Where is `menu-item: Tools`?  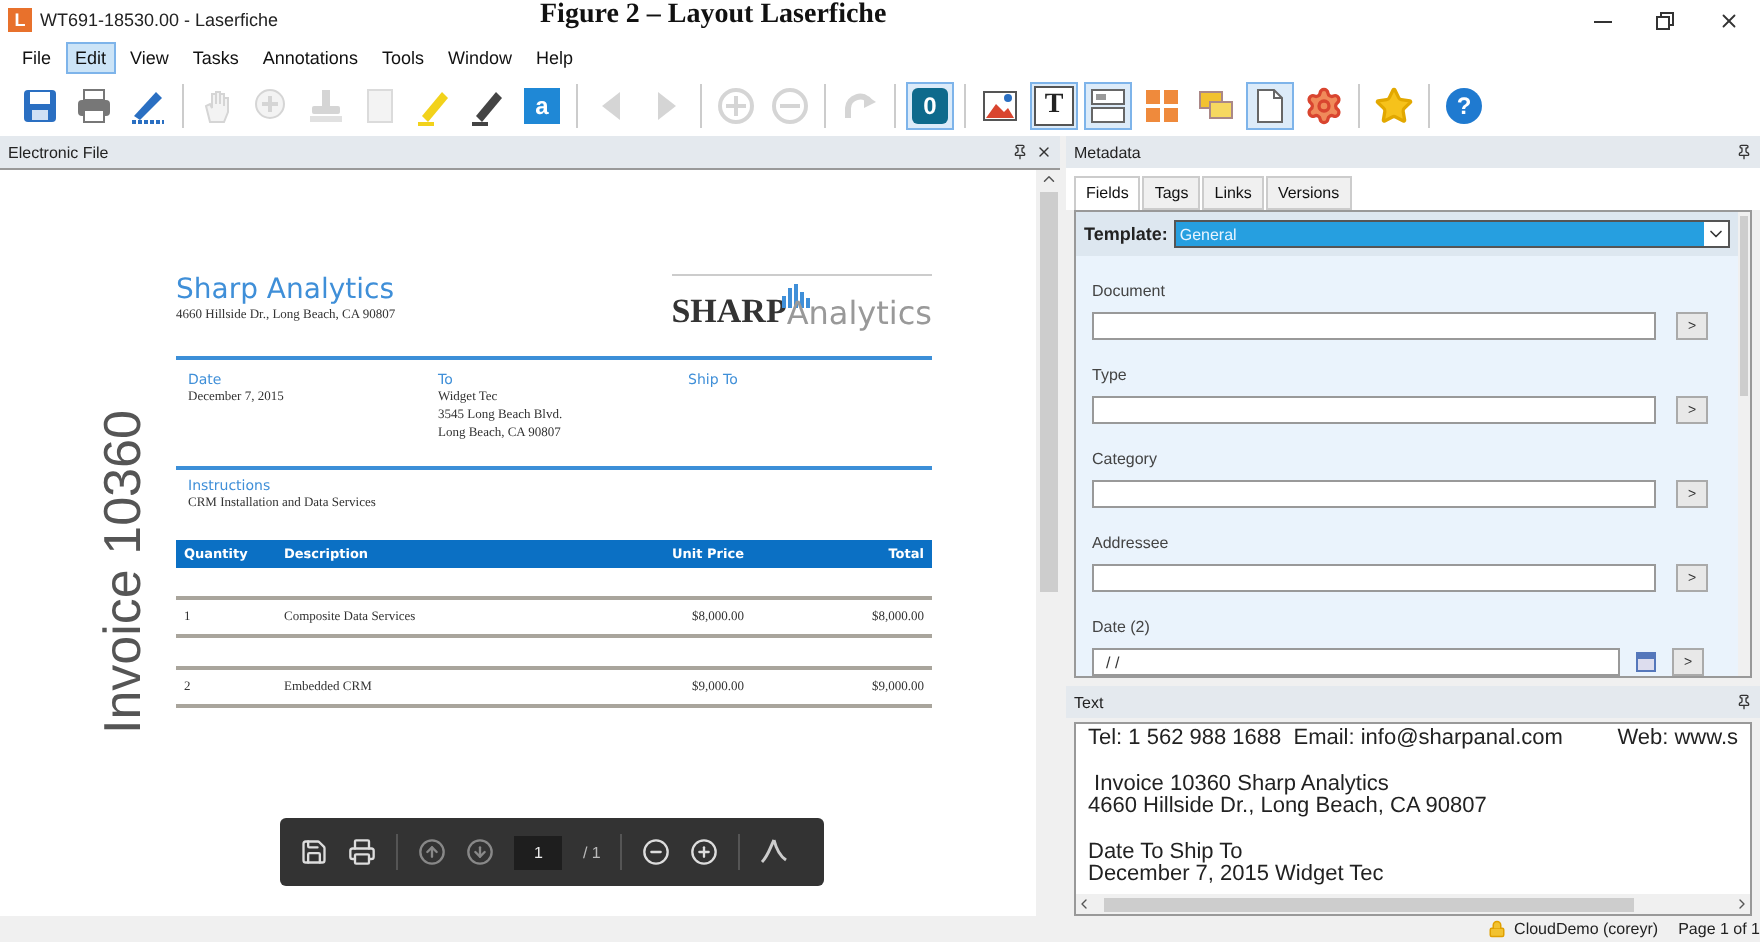
menu-item: Tools is located at coordinates (402, 58).